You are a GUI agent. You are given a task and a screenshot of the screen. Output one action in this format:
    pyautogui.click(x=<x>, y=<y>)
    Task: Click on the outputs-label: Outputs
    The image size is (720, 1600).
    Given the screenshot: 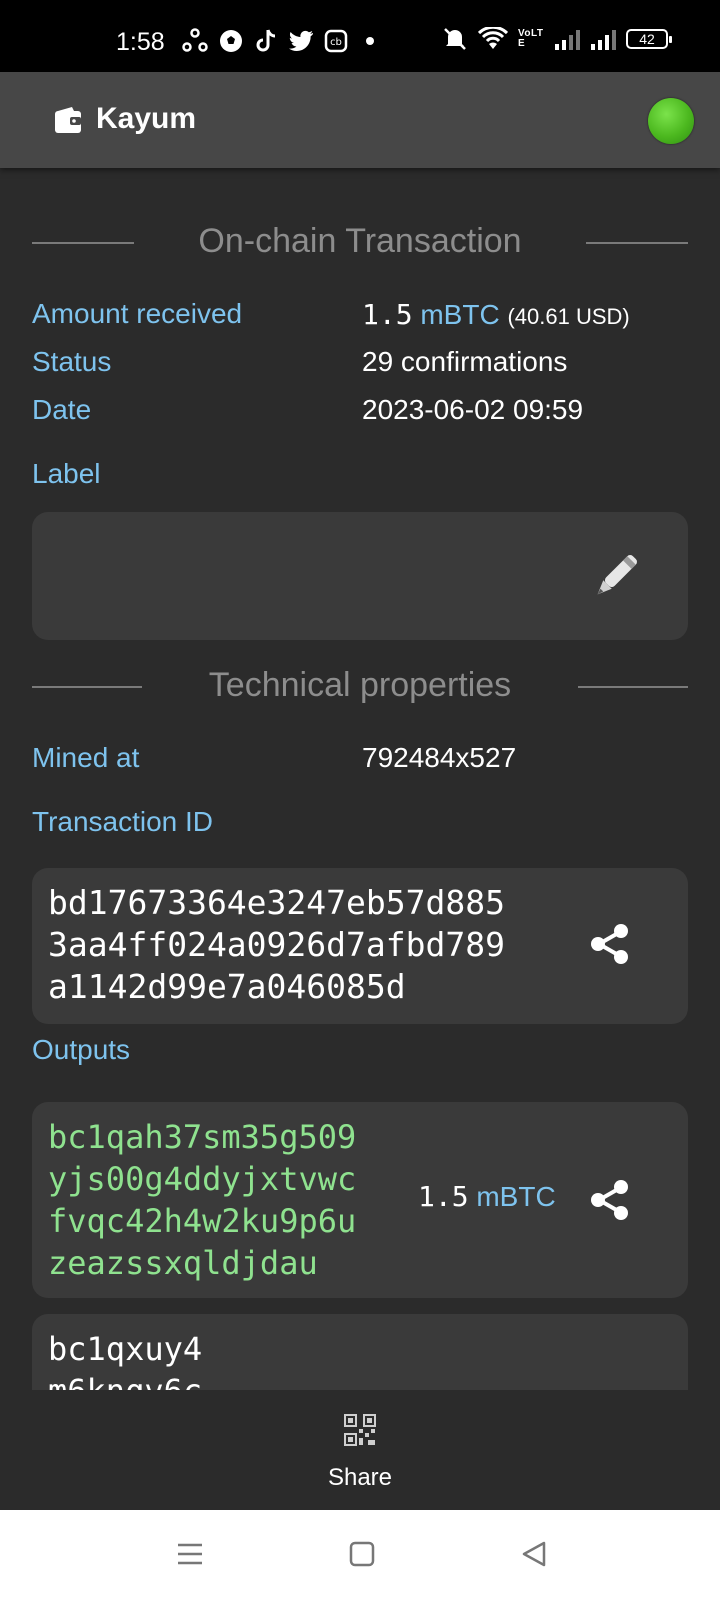 What is the action you would take?
    pyautogui.click(x=81, y=1049)
    